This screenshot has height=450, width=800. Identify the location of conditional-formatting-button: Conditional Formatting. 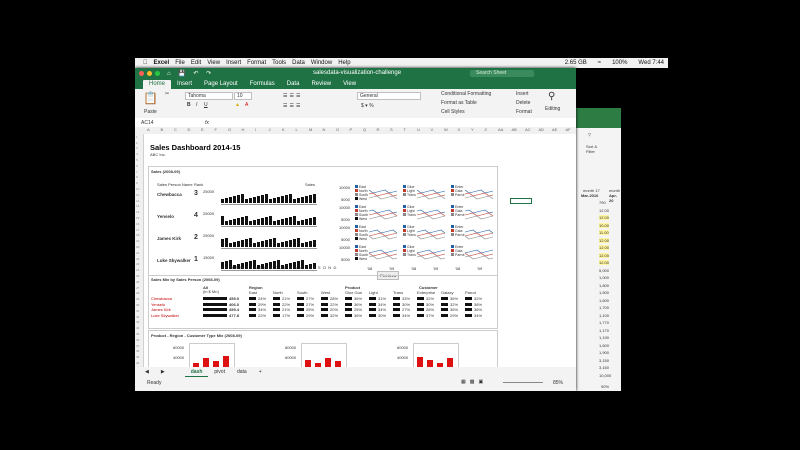
(466, 94).